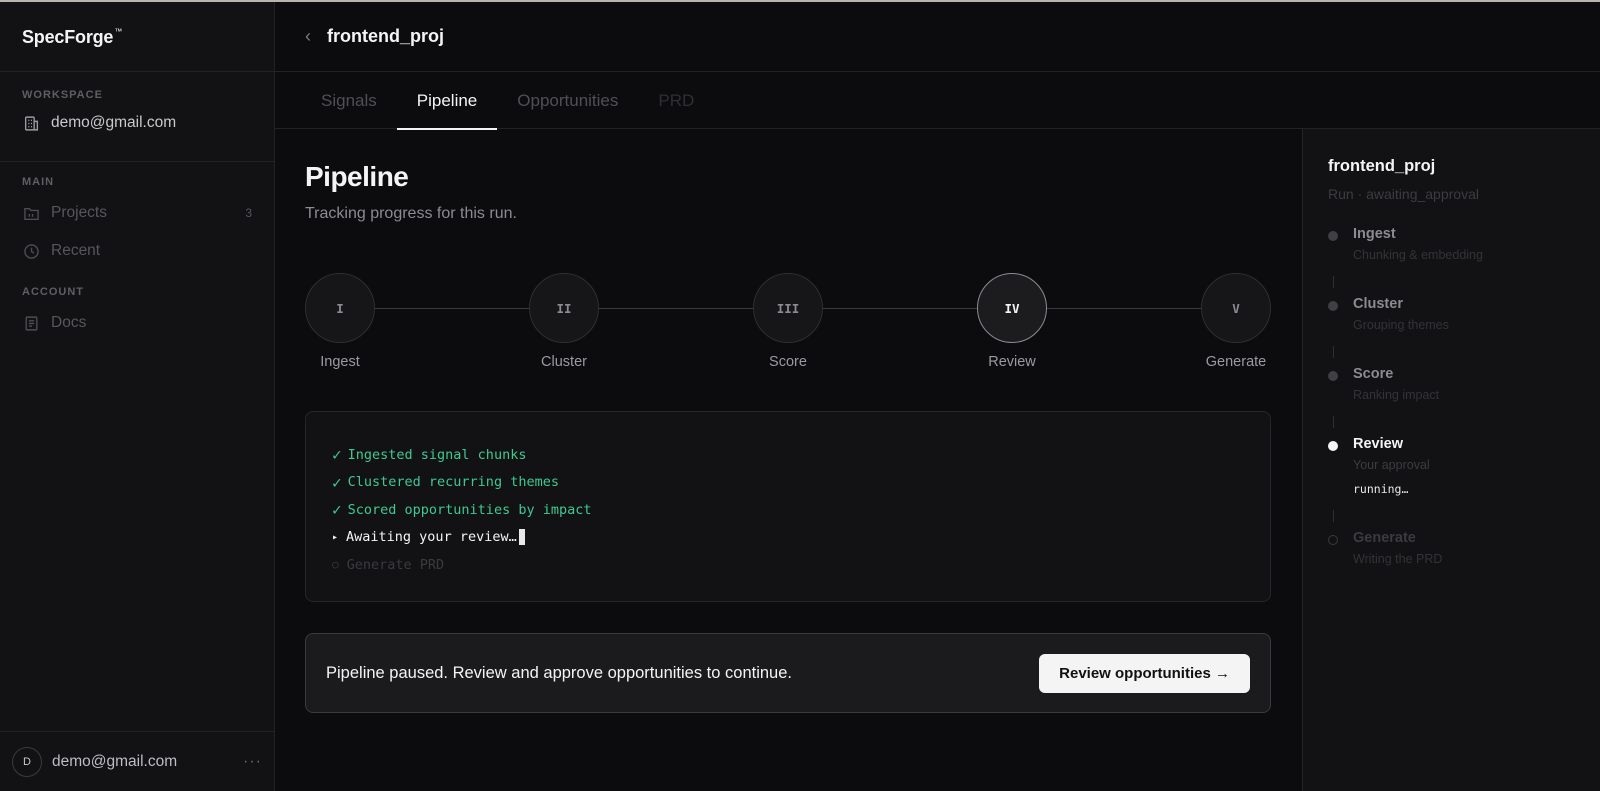 This screenshot has height=791, width=1600. I want to click on sidebar-item-recent: Recent, so click(137, 251).